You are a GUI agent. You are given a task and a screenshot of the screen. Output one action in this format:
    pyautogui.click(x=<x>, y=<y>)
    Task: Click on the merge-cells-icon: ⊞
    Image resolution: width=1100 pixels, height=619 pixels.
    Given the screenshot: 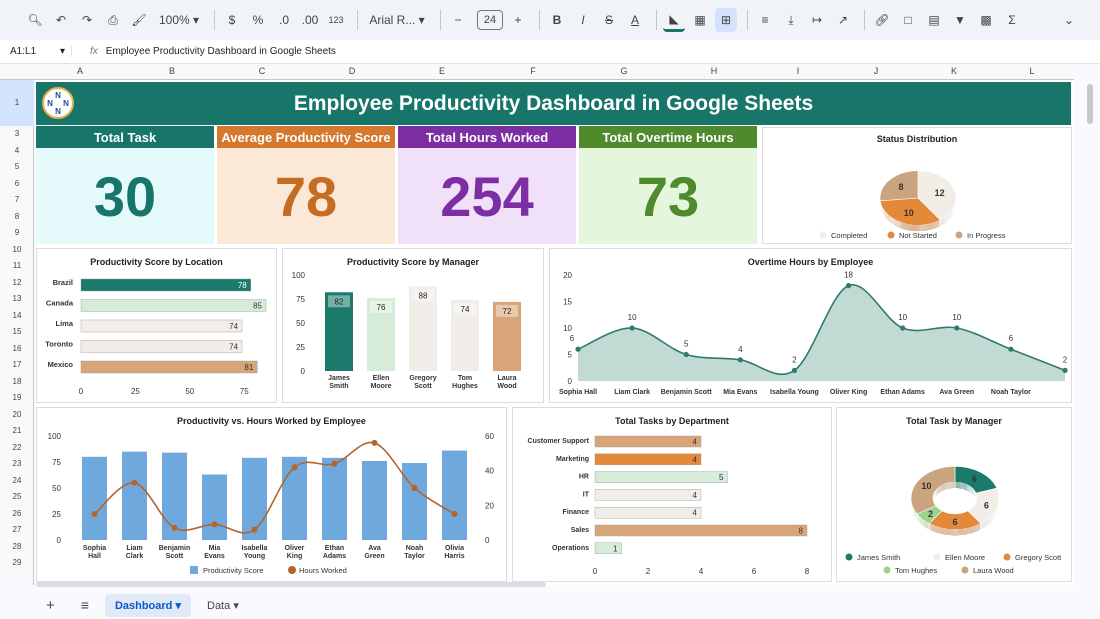 What is the action you would take?
    pyautogui.click(x=726, y=20)
    